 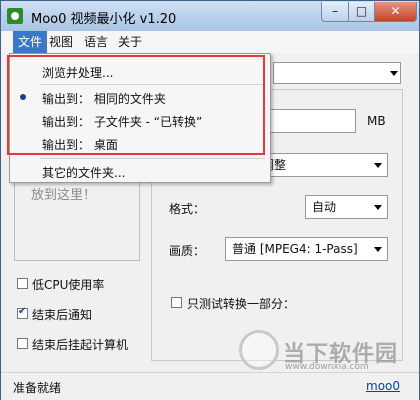 What do you see at coordinates (327, 367) in the screenshot?
I see `watermark-url: www.downxia.com` at bounding box center [327, 367].